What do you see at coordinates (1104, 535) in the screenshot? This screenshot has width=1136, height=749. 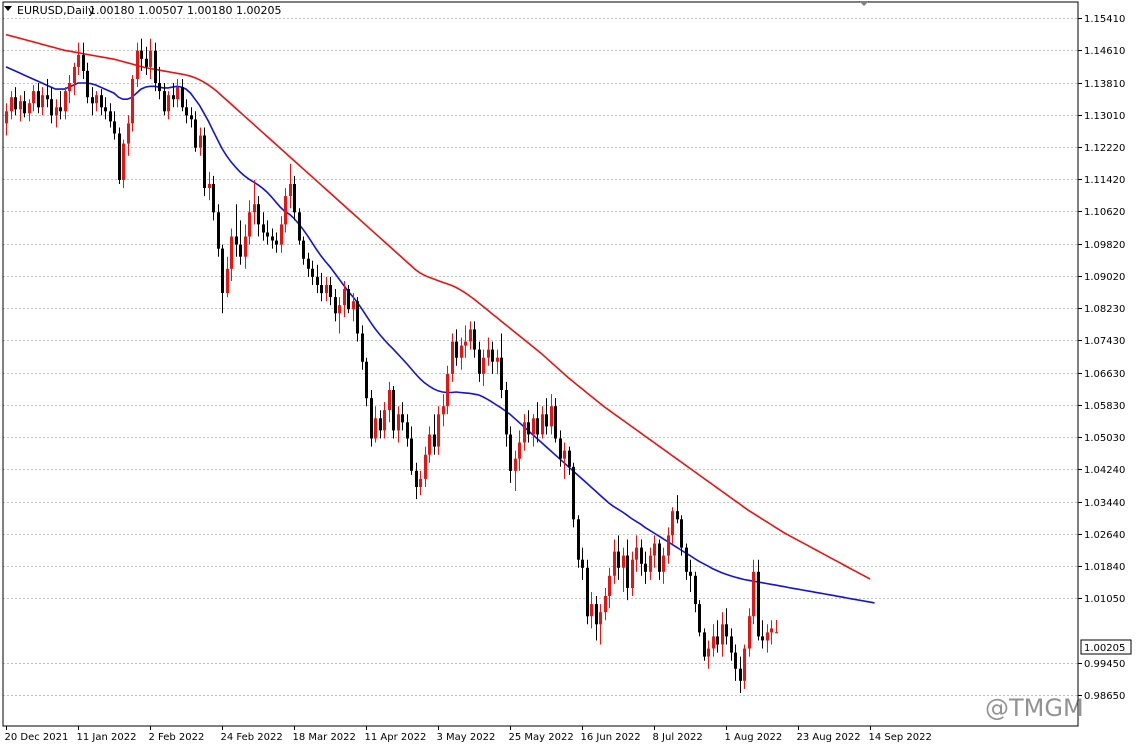 I see `y-tick-label: 1.02640` at bounding box center [1104, 535].